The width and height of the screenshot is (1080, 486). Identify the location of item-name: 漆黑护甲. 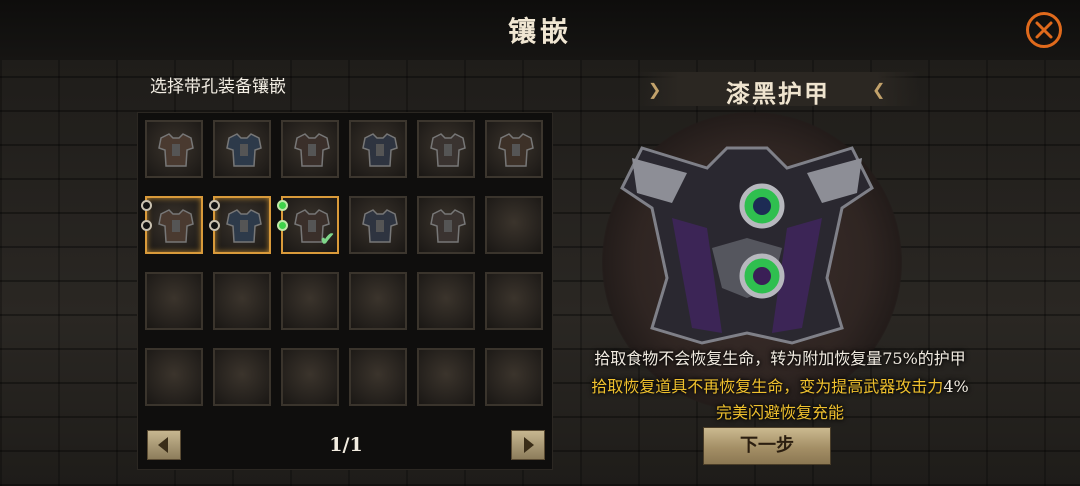
(778, 93).